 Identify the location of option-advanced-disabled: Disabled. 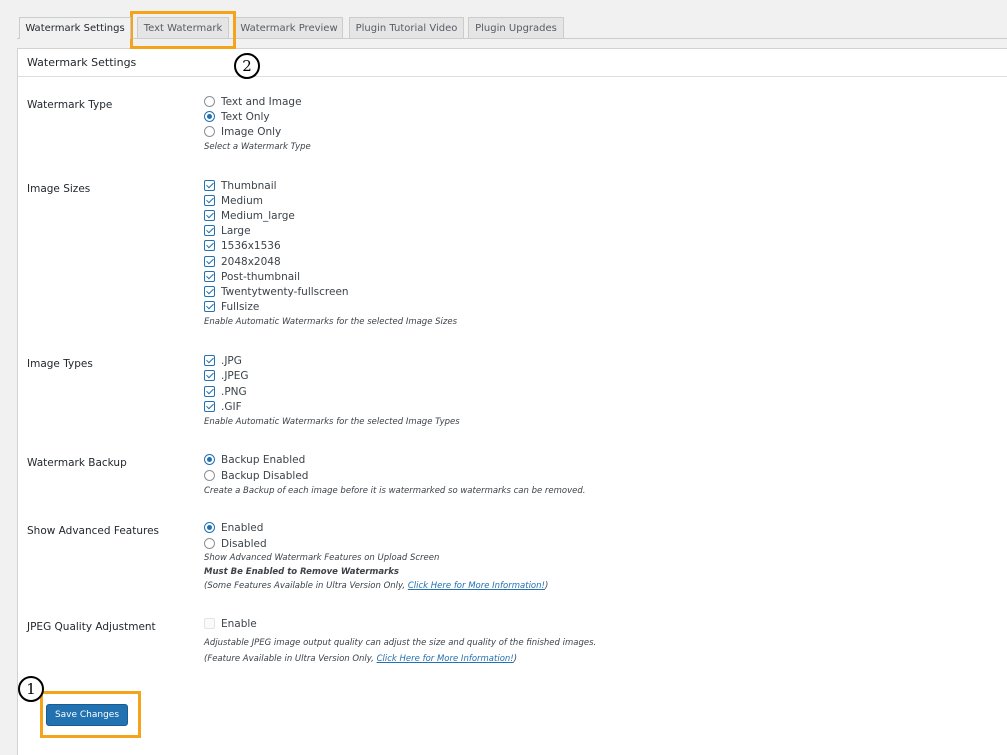
(235, 543).